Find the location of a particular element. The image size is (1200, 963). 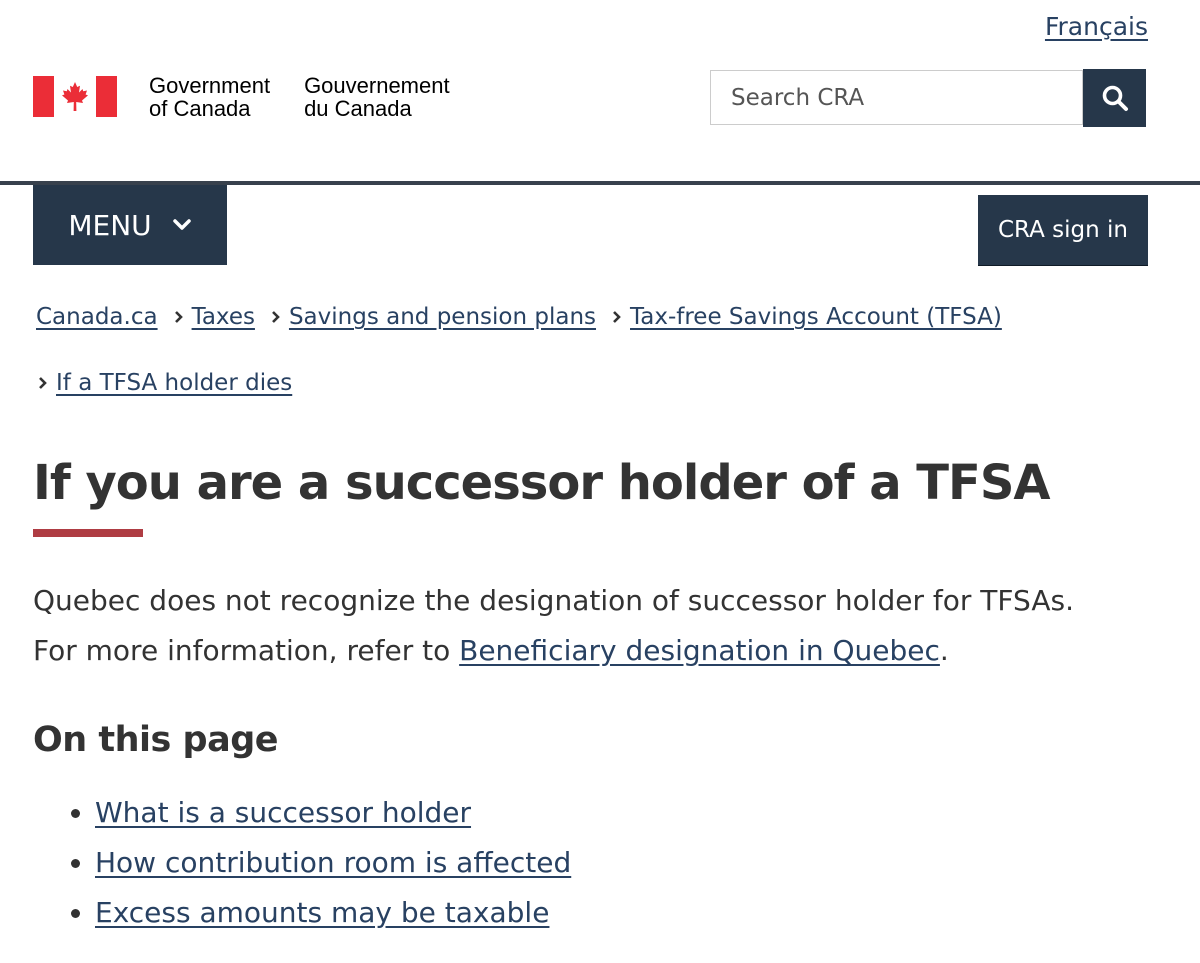

breadcrumb-item: Taxes is located at coordinates (214, 317).